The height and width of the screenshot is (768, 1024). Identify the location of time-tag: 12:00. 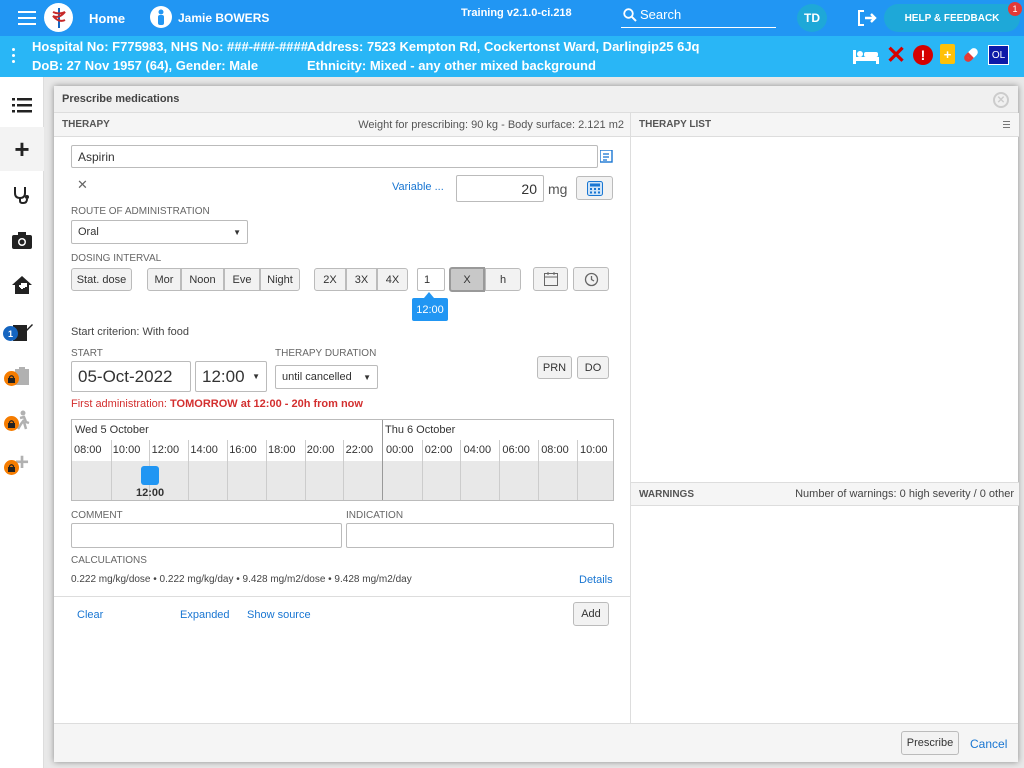
(430, 309).